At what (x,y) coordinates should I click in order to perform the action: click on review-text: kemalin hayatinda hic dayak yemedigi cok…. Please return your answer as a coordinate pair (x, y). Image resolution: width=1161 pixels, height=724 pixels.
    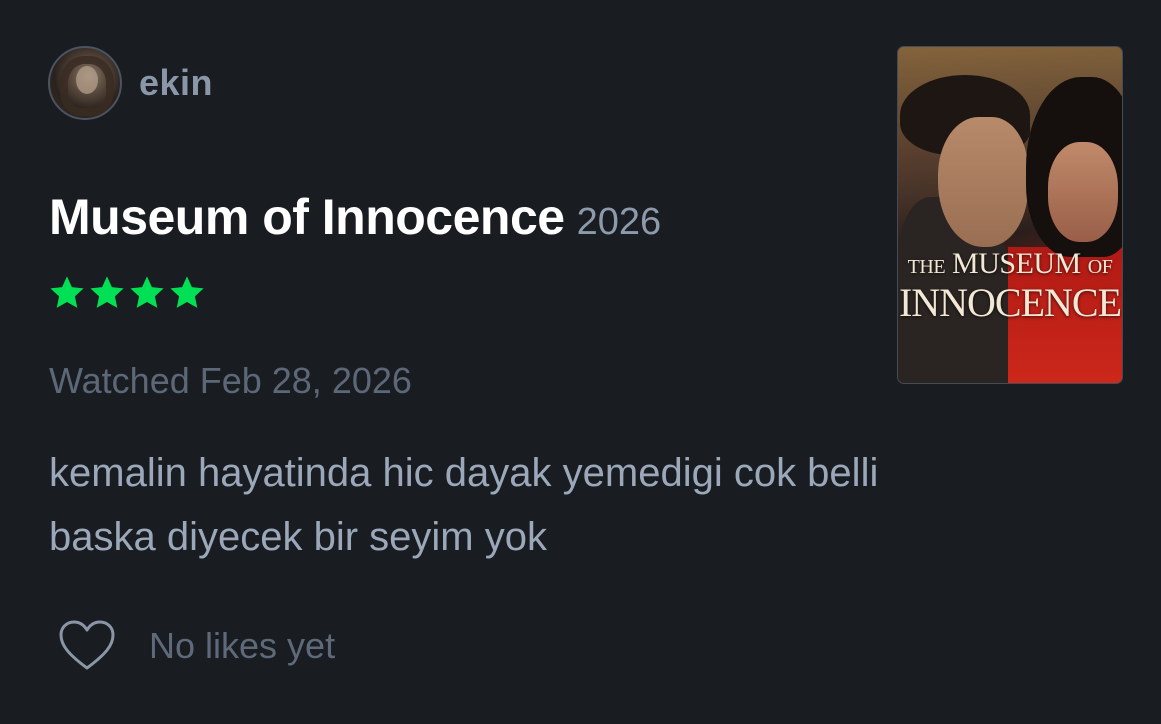
    Looking at the image, I should click on (464, 505).